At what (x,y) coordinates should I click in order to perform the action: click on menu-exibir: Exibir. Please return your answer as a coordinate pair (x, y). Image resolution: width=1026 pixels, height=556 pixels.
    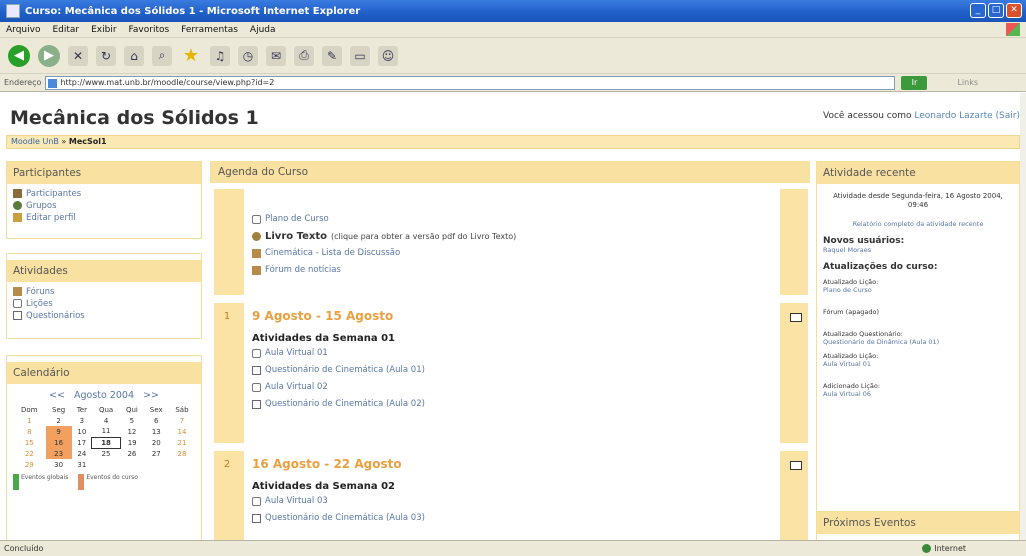
    Looking at the image, I should click on (103, 30).